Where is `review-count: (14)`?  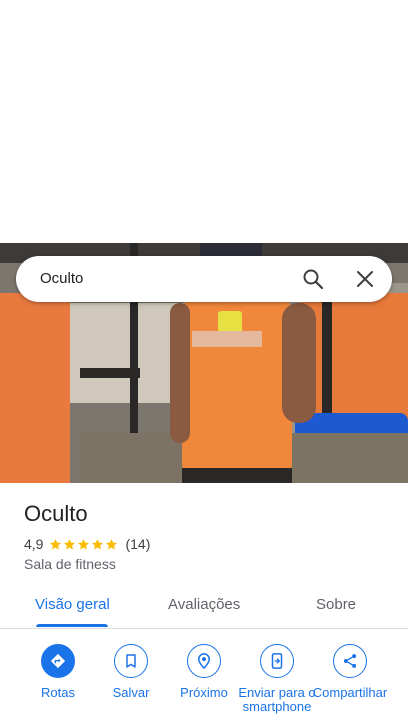
review-count: (14) is located at coordinates (137, 544).